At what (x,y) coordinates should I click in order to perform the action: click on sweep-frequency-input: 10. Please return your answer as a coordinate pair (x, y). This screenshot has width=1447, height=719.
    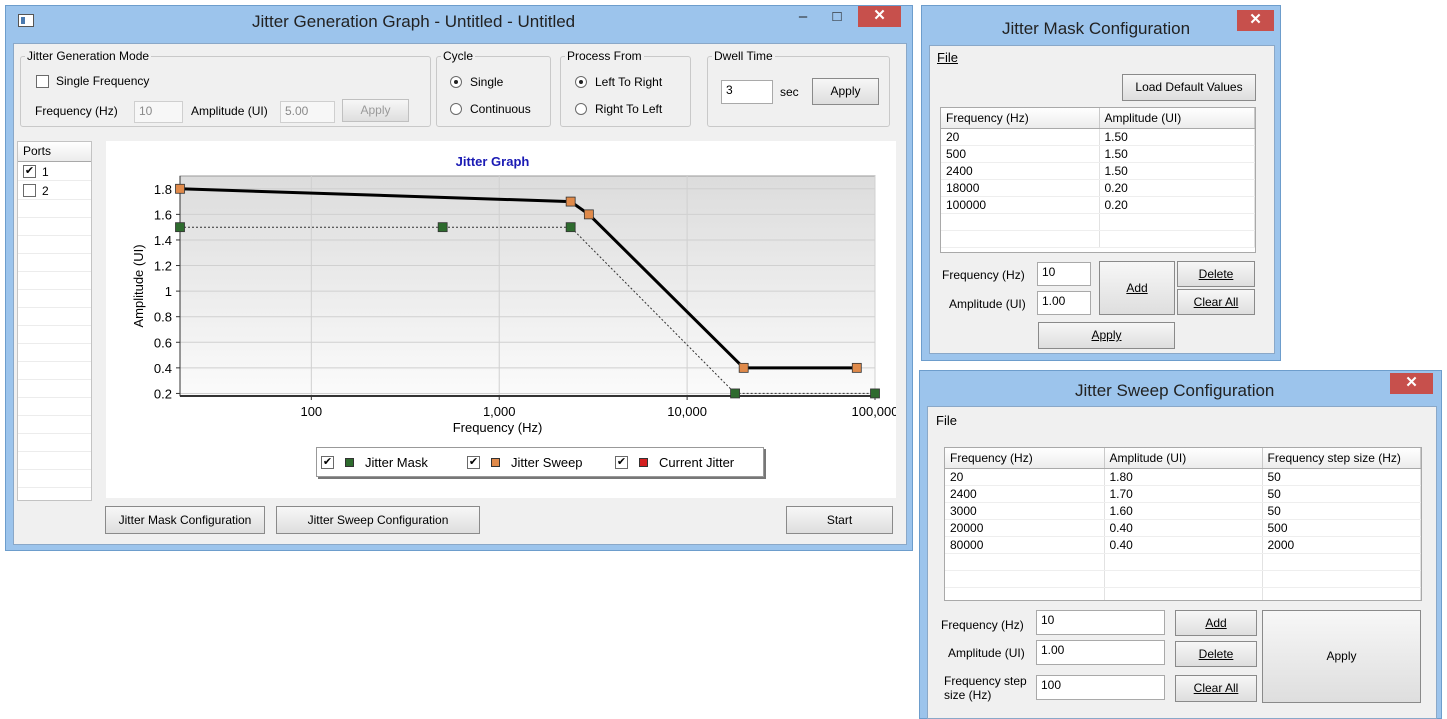
    Looking at the image, I should click on (1100, 622).